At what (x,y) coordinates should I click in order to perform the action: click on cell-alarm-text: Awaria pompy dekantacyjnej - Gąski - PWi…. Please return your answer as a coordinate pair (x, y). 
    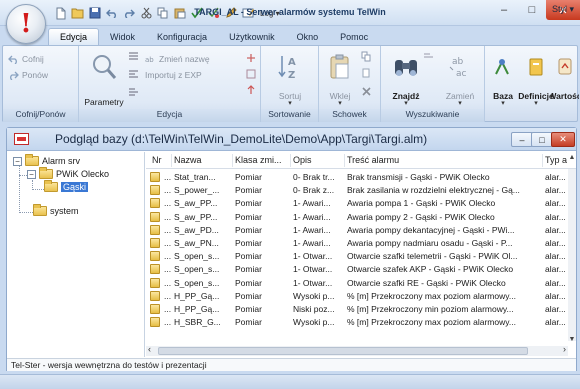
    Looking at the image, I should click on (431, 229).